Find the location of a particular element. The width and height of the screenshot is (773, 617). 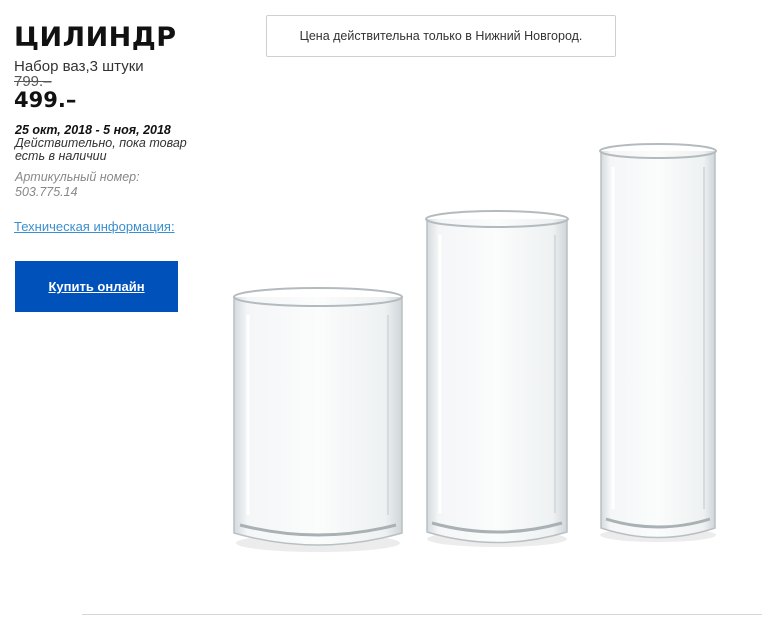

technical-info-link: Техническая информация: is located at coordinates (94, 226).